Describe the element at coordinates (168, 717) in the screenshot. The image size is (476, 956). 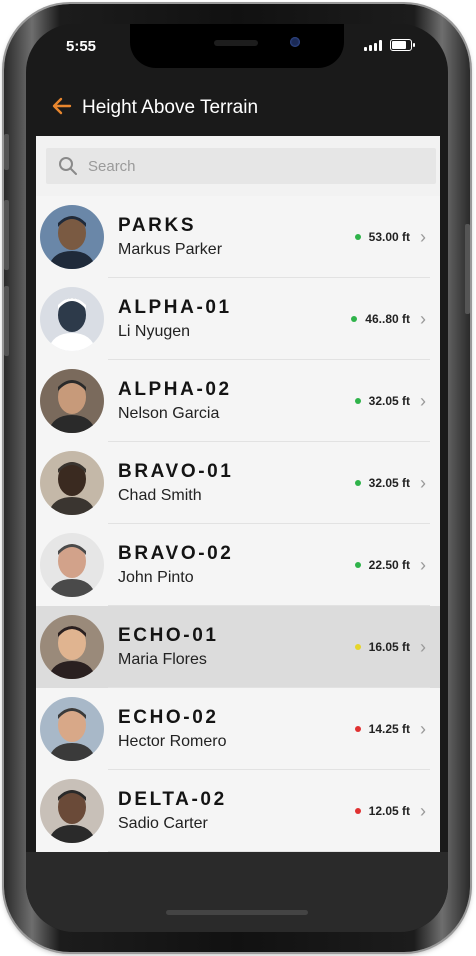
I see `callsign: ECHO-02` at that location.